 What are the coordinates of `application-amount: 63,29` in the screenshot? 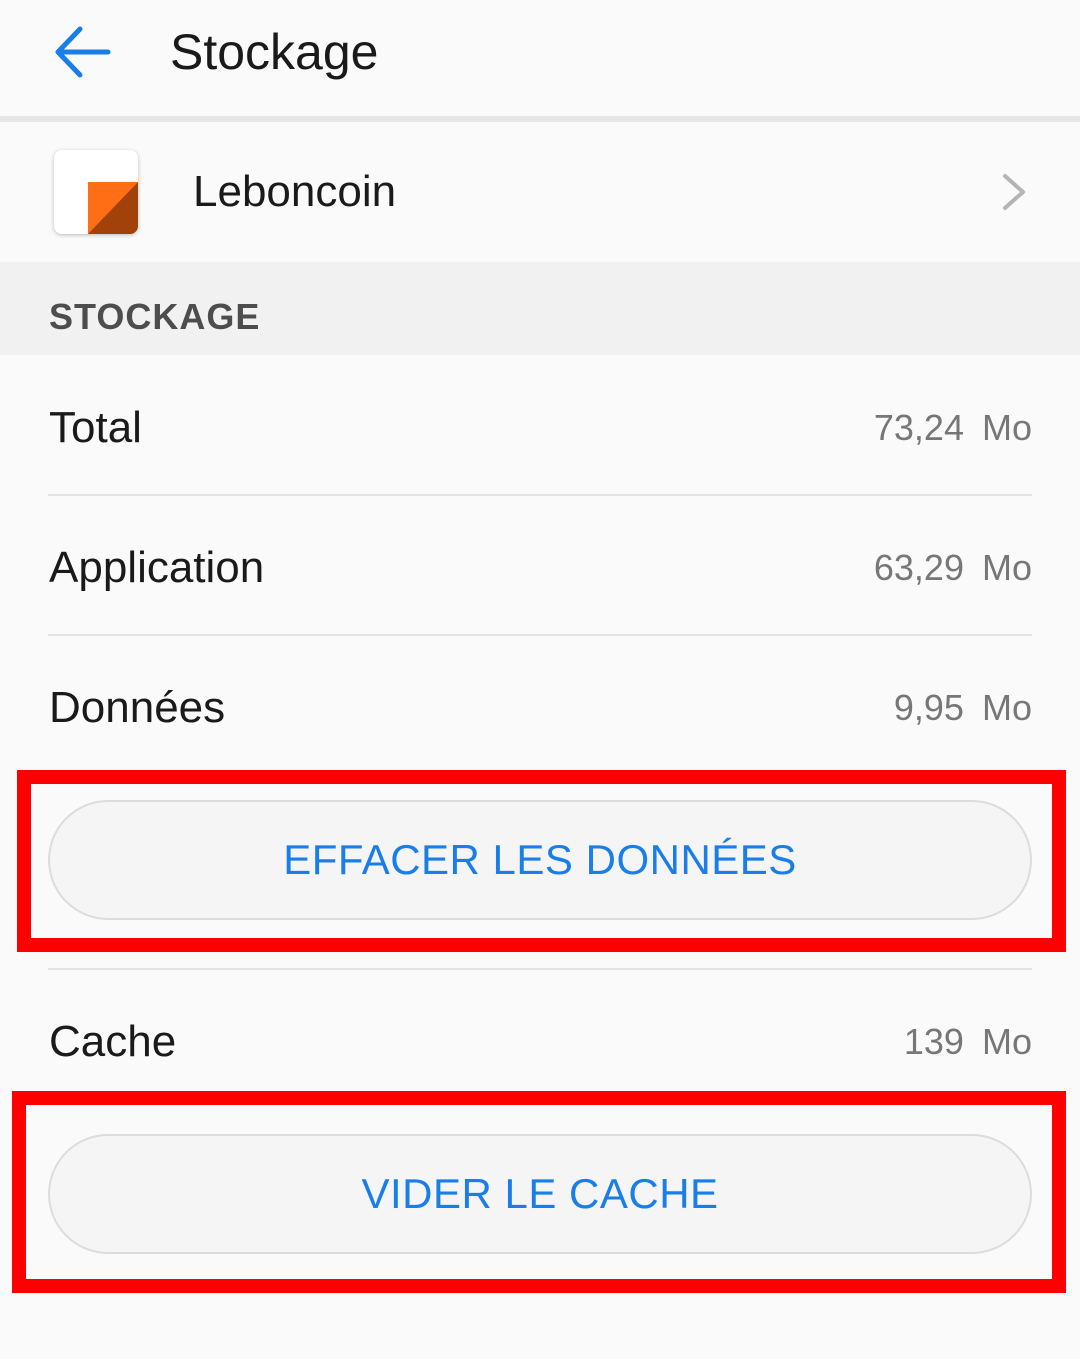 It's located at (918, 567).